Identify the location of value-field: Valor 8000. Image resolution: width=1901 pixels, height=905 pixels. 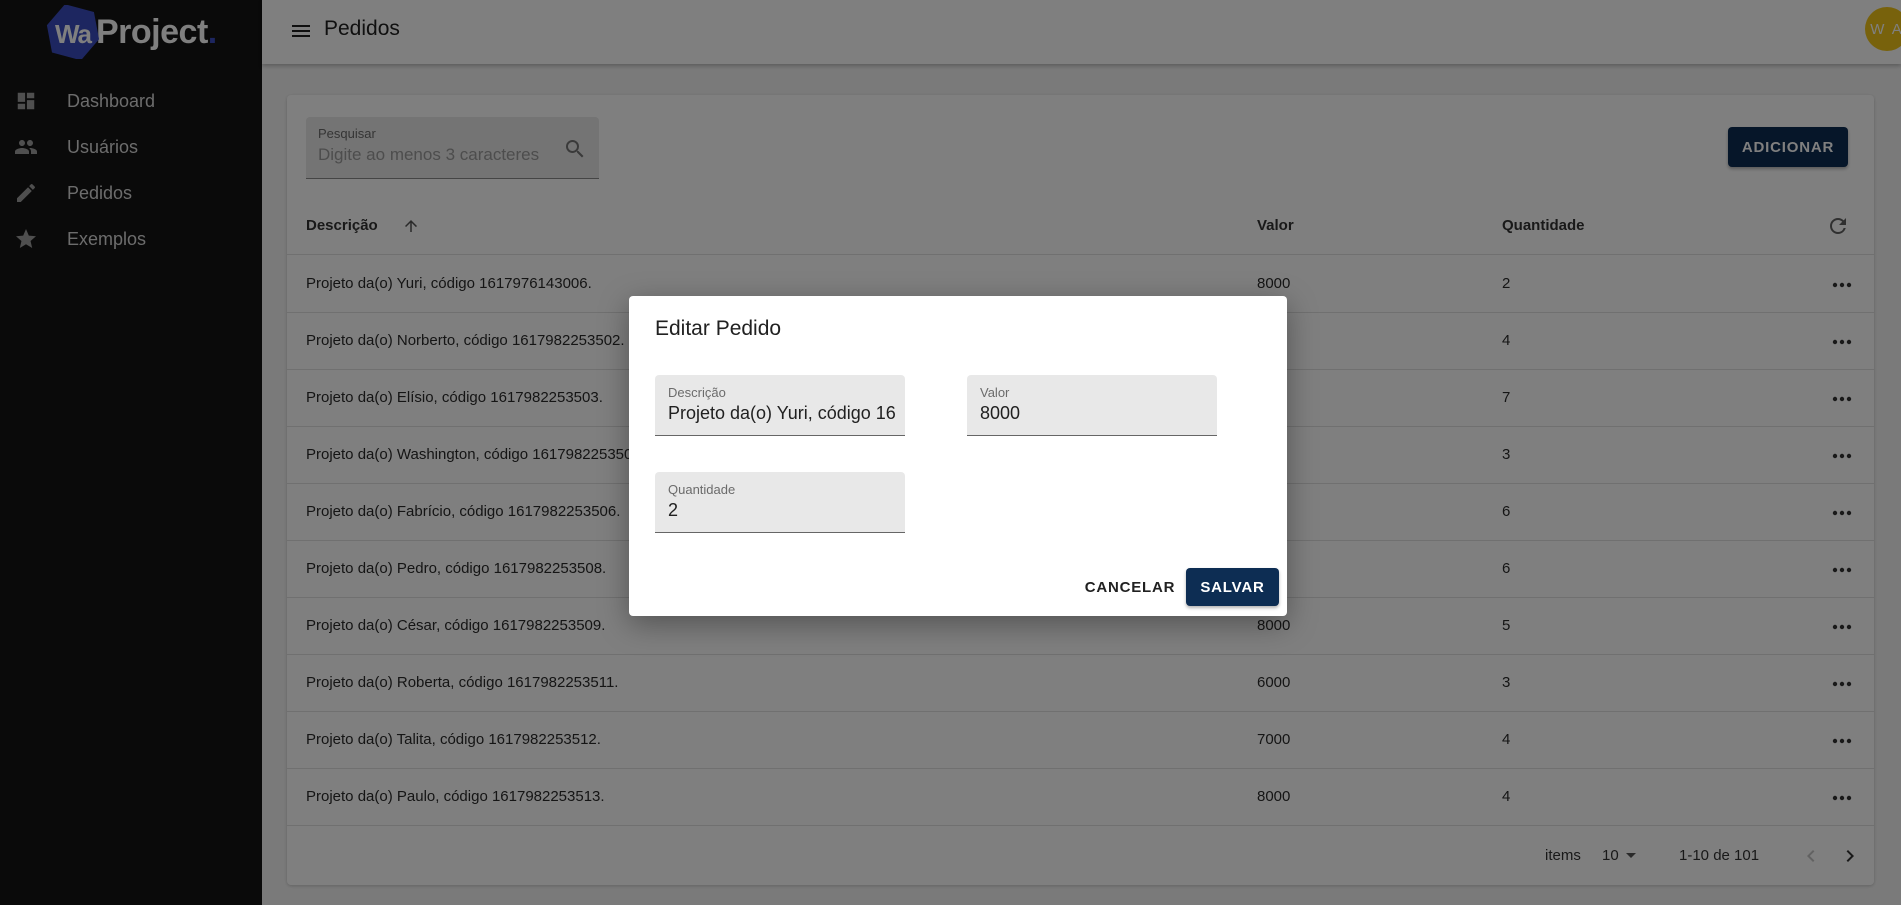
(1092, 405).